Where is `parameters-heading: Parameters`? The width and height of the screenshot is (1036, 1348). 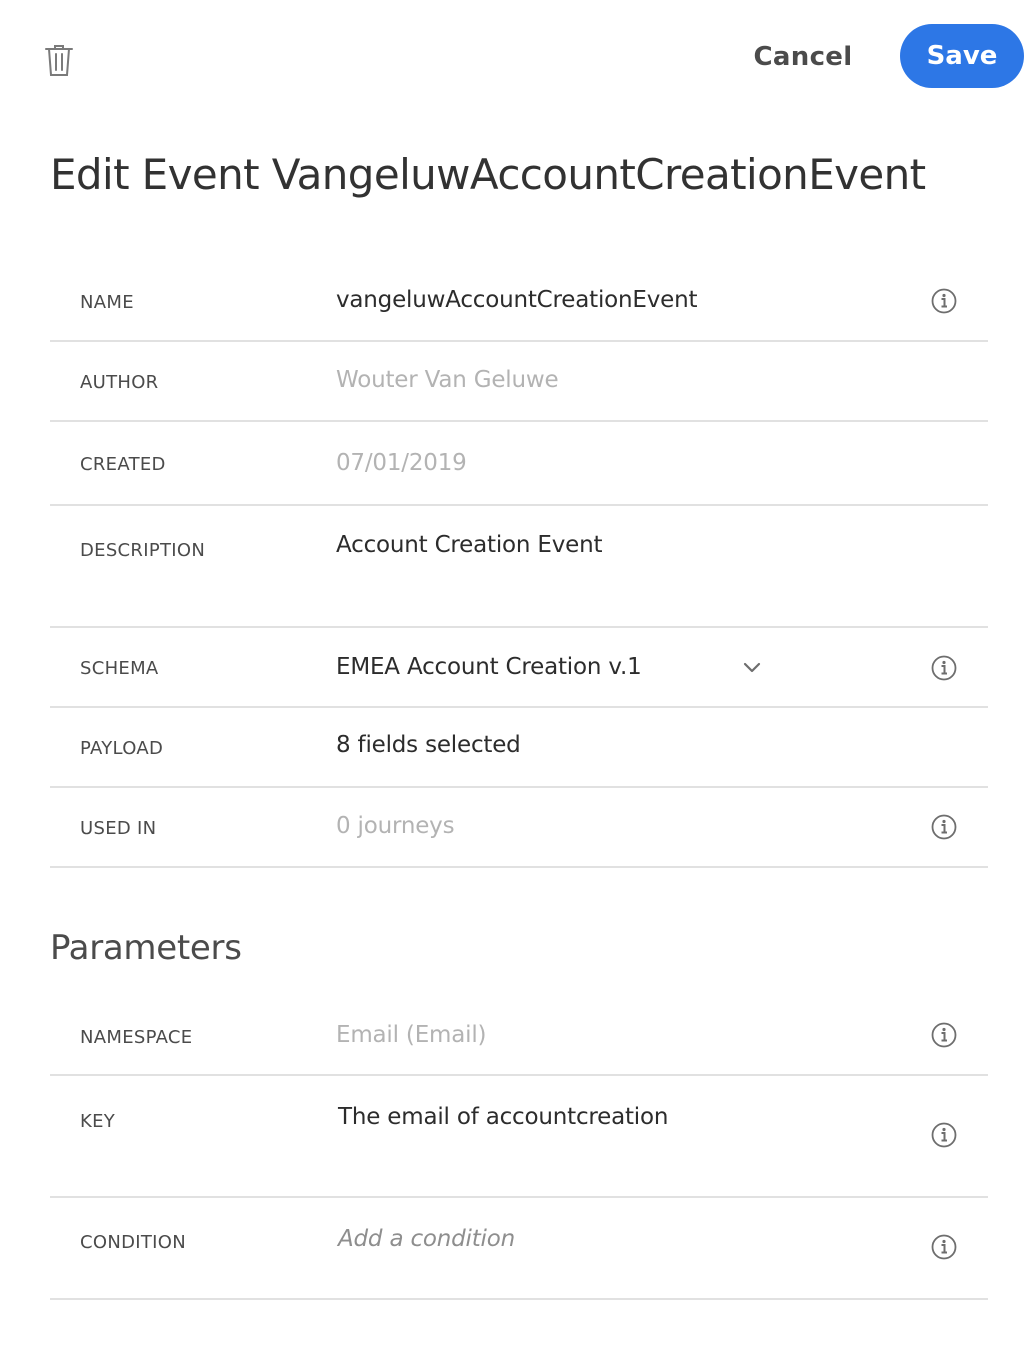
parameters-heading: Parameters is located at coordinates (146, 948).